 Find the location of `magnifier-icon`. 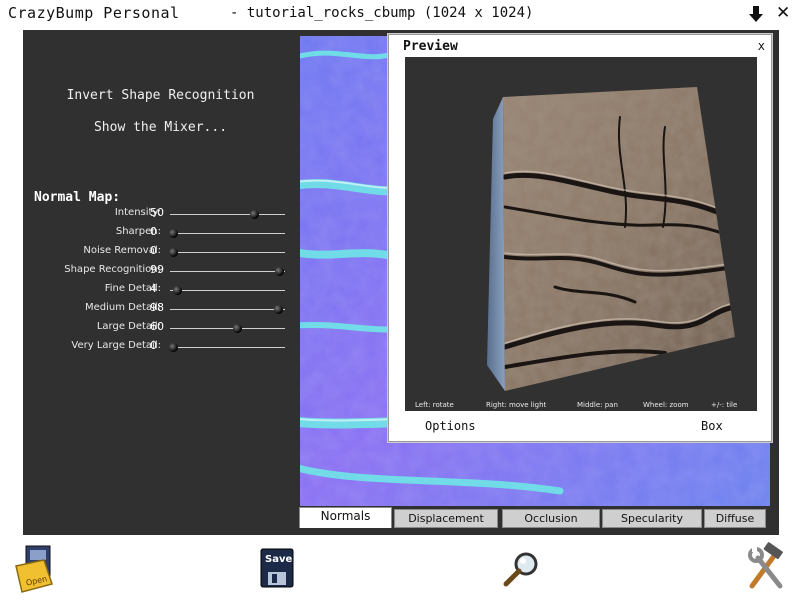

magnifier-icon is located at coordinates (521, 569).